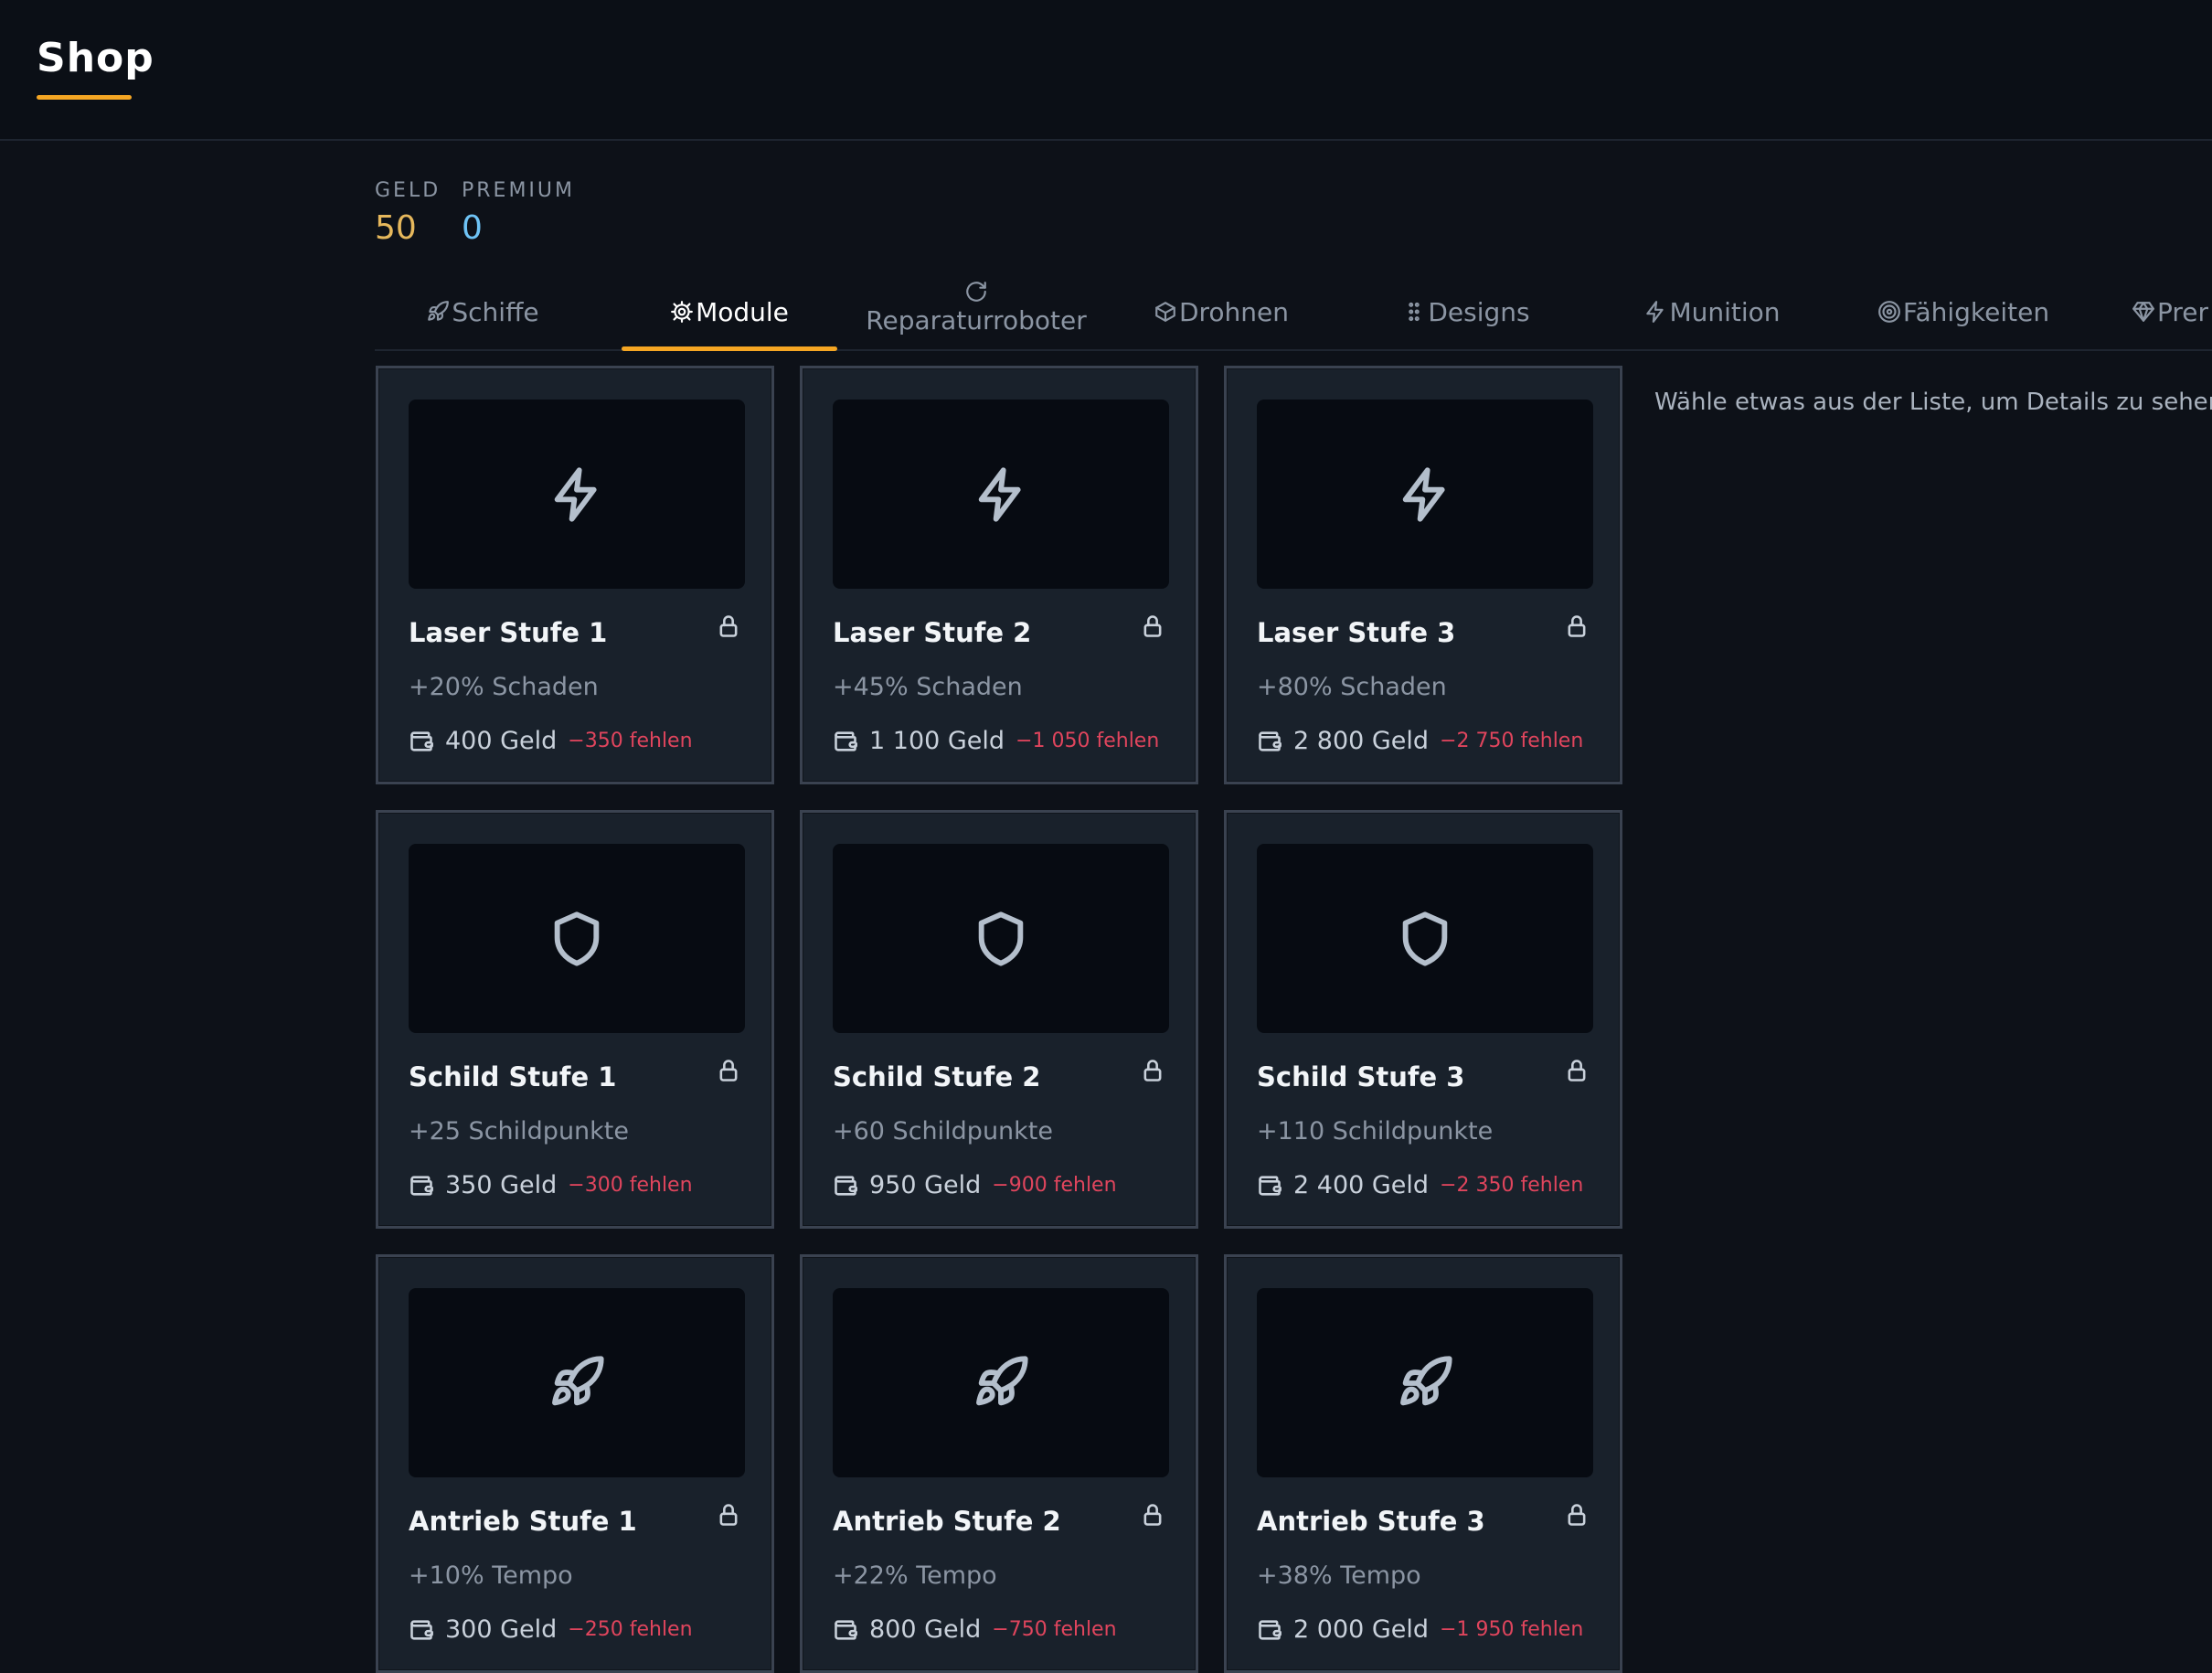  Describe the element at coordinates (943, 1131) in the screenshot. I see `item-description: +60 Schildpunkte` at that location.